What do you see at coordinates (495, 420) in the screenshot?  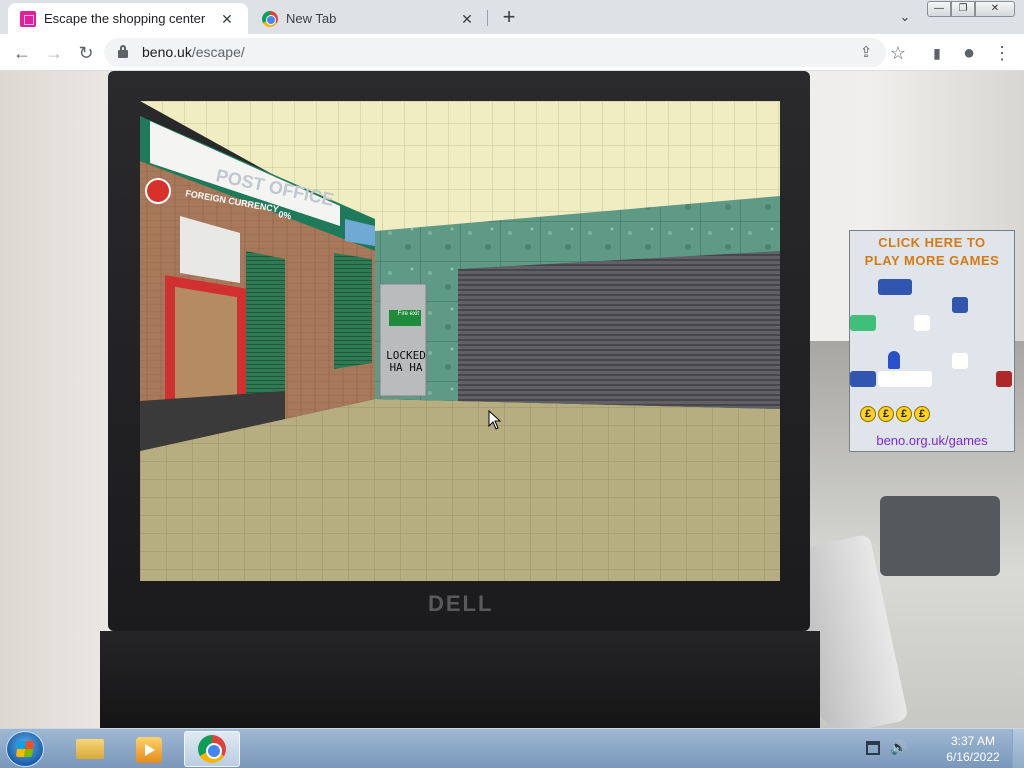 I see `mouse-pointer-icon` at bounding box center [495, 420].